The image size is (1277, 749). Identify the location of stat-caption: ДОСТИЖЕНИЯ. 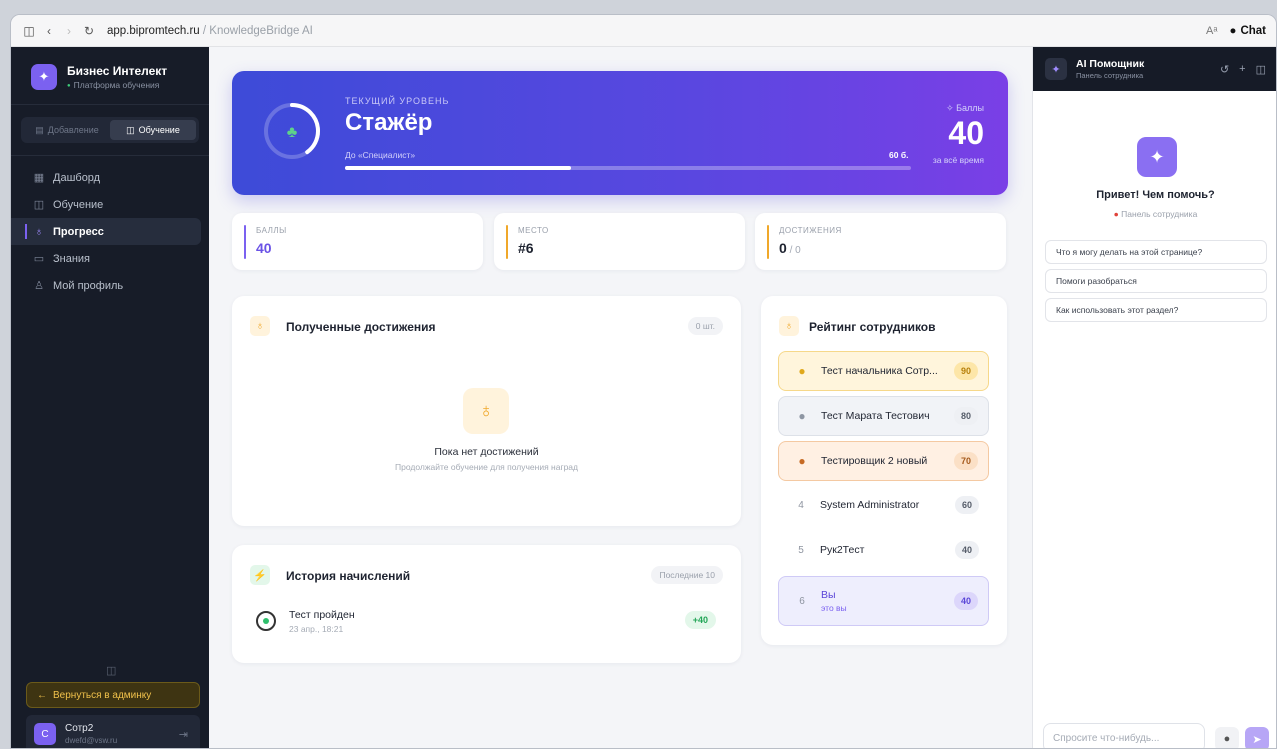
(810, 230).